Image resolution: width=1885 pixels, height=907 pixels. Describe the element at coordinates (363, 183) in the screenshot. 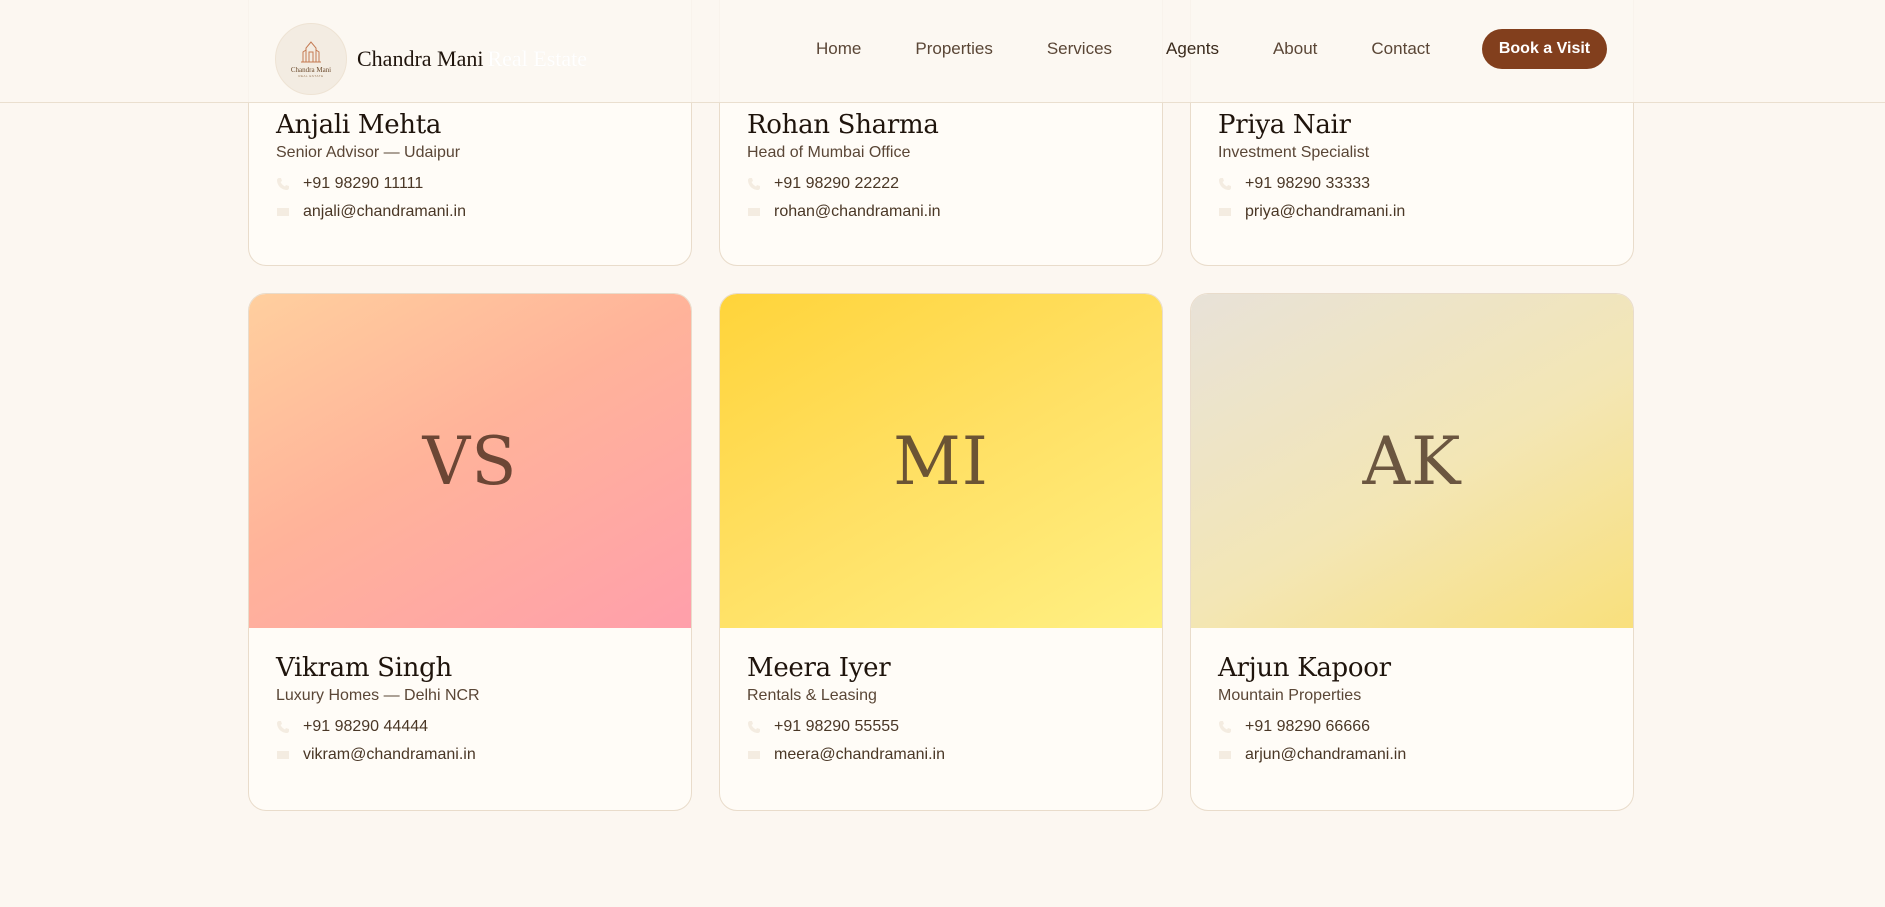

I see `agent-phone-text: +91 98290 11111` at that location.